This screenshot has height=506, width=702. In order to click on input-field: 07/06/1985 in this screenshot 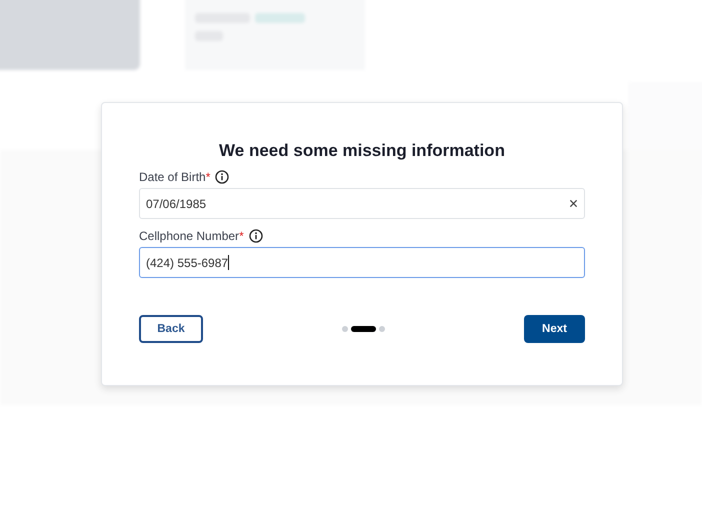, I will do `click(362, 203)`.